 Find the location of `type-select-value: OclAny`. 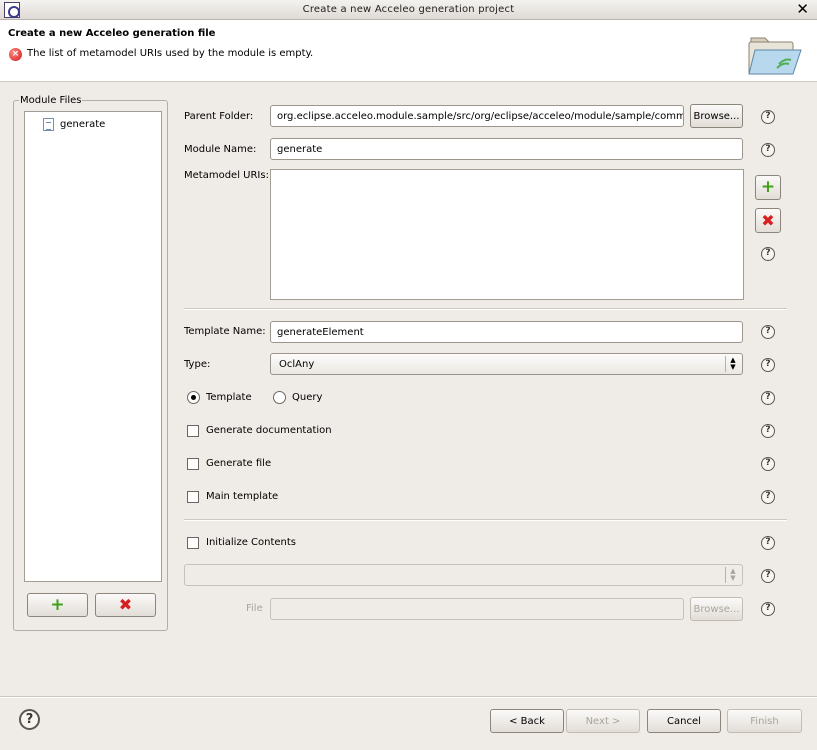

type-select-value: OclAny is located at coordinates (297, 364).